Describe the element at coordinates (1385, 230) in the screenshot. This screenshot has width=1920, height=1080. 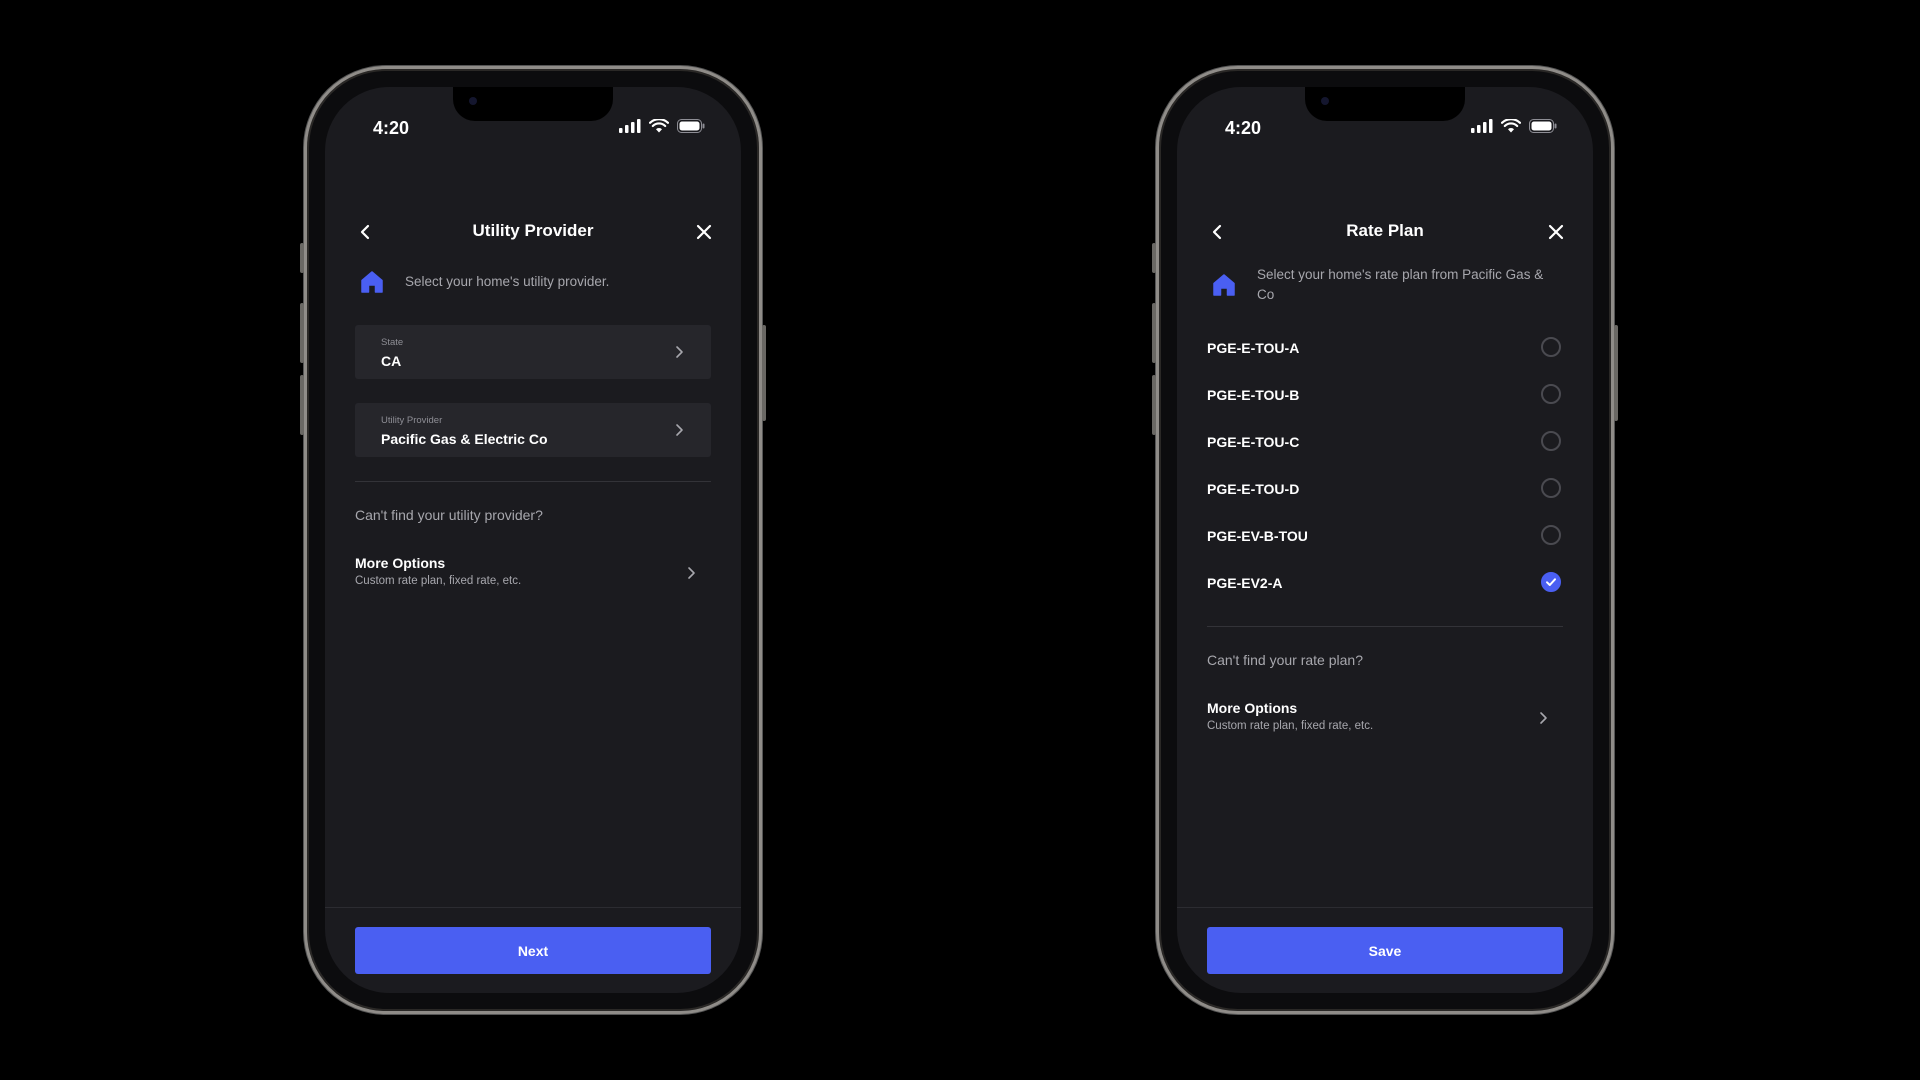
I see `page-title: Rate Plan` at that location.